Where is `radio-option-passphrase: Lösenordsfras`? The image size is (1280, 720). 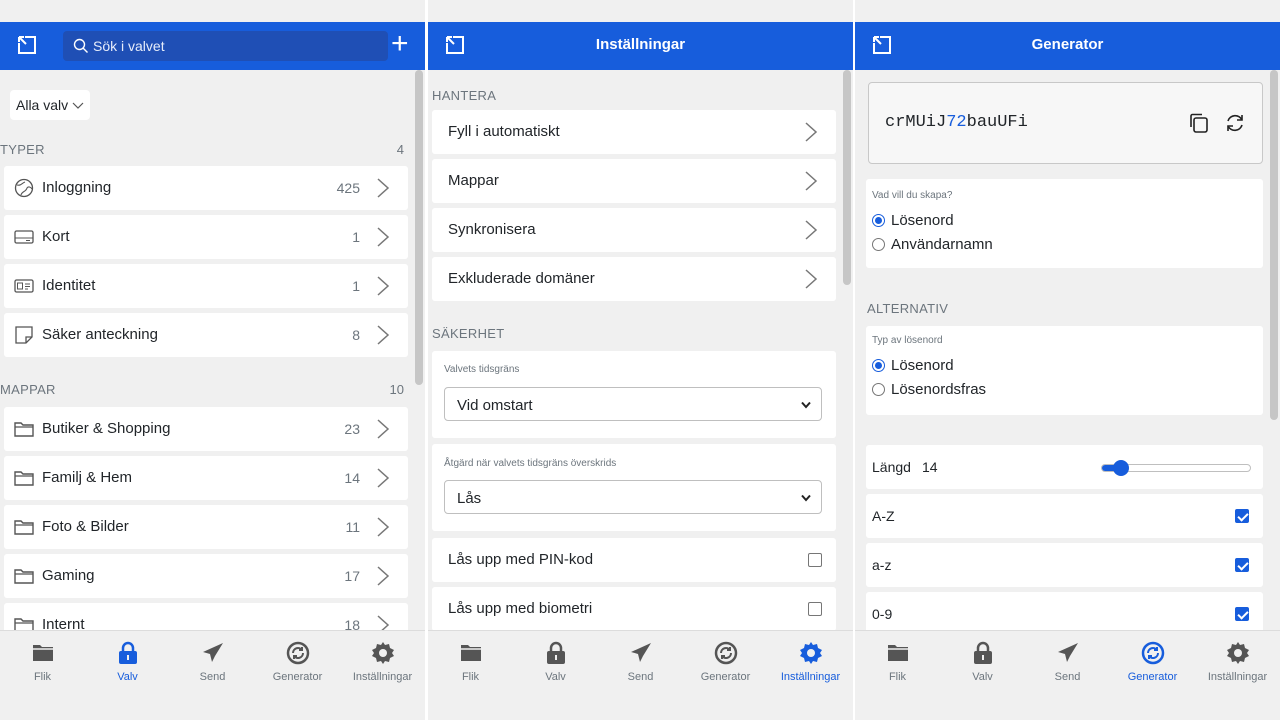 radio-option-passphrase: Lösenordsfras is located at coordinates (929, 389).